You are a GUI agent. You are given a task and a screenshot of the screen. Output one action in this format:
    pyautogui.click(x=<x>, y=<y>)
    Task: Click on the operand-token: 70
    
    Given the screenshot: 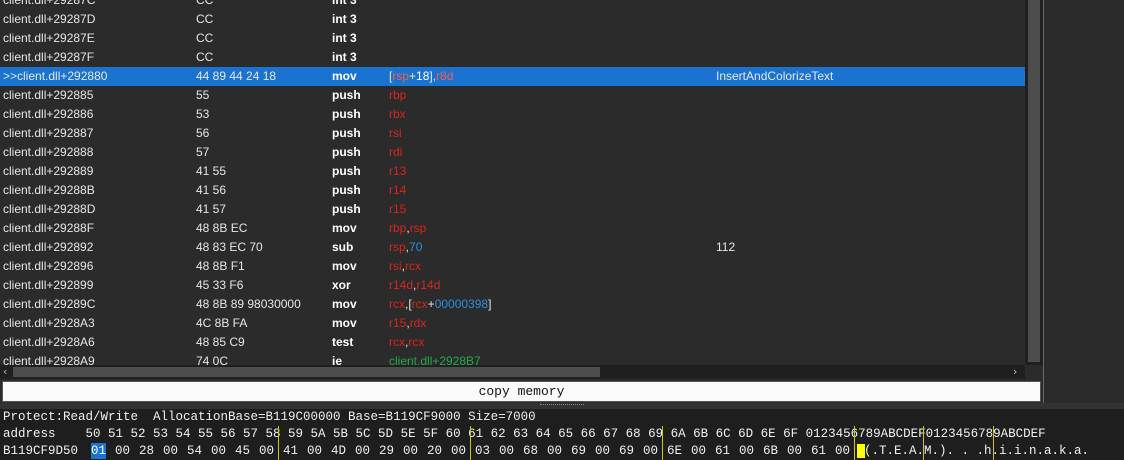 What is the action you would take?
    pyautogui.click(x=416, y=247)
    